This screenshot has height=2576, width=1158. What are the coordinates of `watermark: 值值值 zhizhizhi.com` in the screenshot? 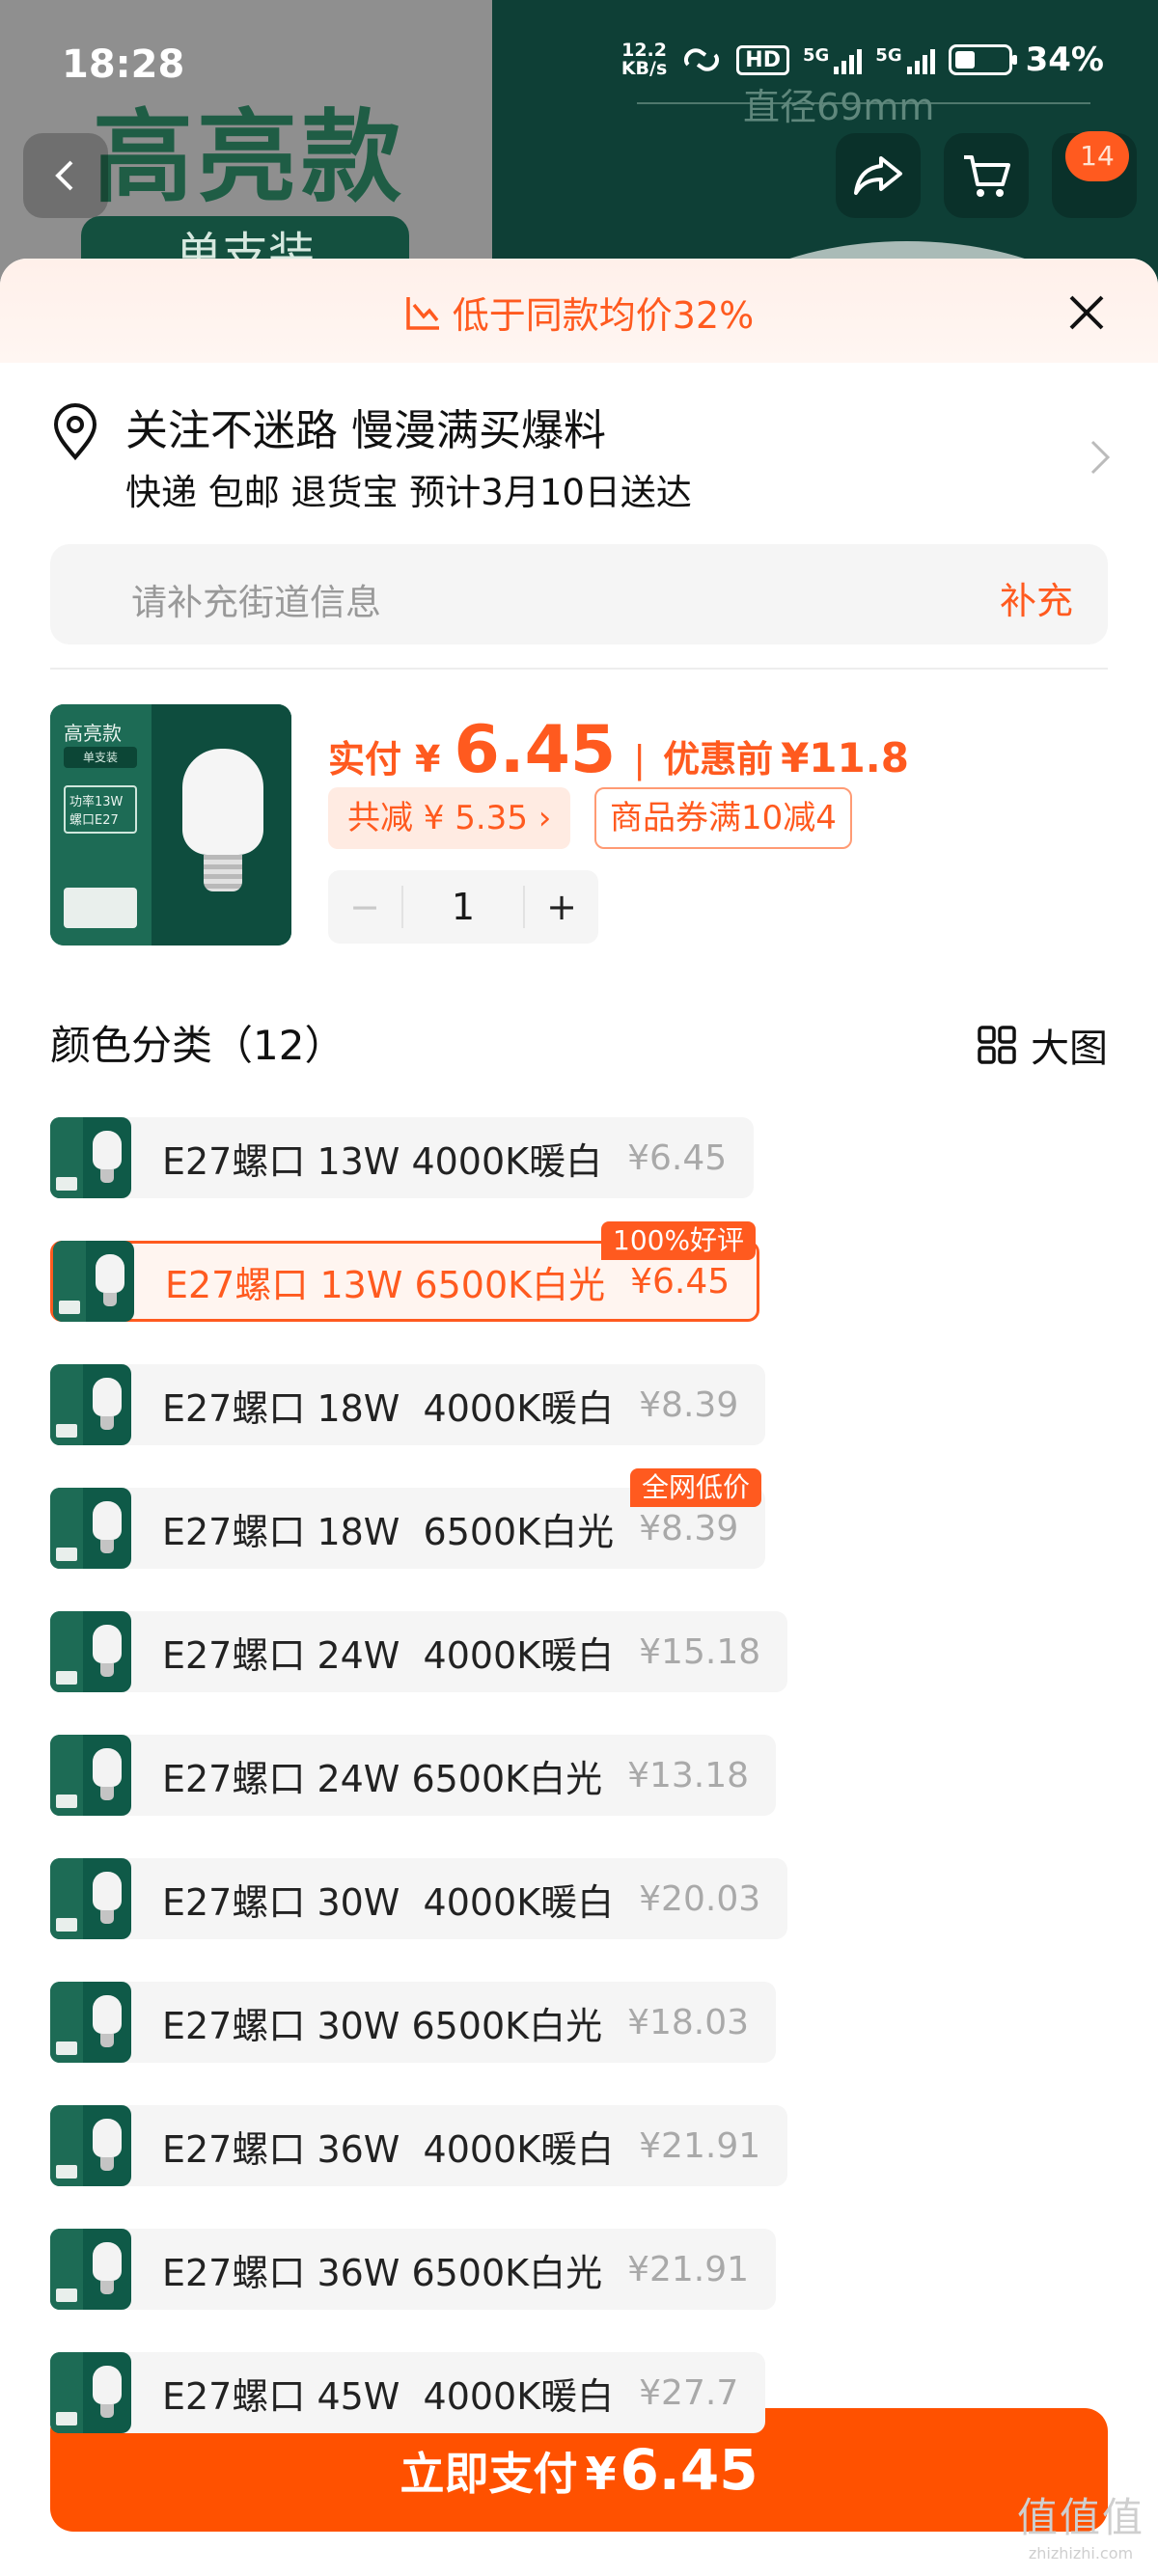 It's located at (1080, 2523).